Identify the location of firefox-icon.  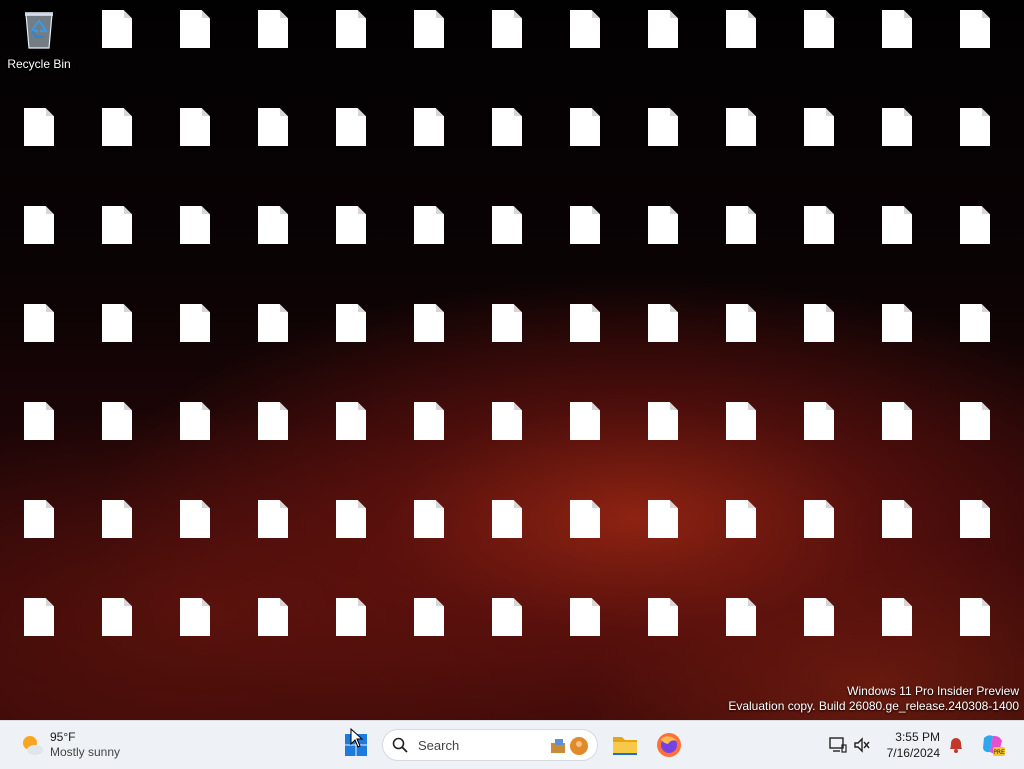
(669, 745).